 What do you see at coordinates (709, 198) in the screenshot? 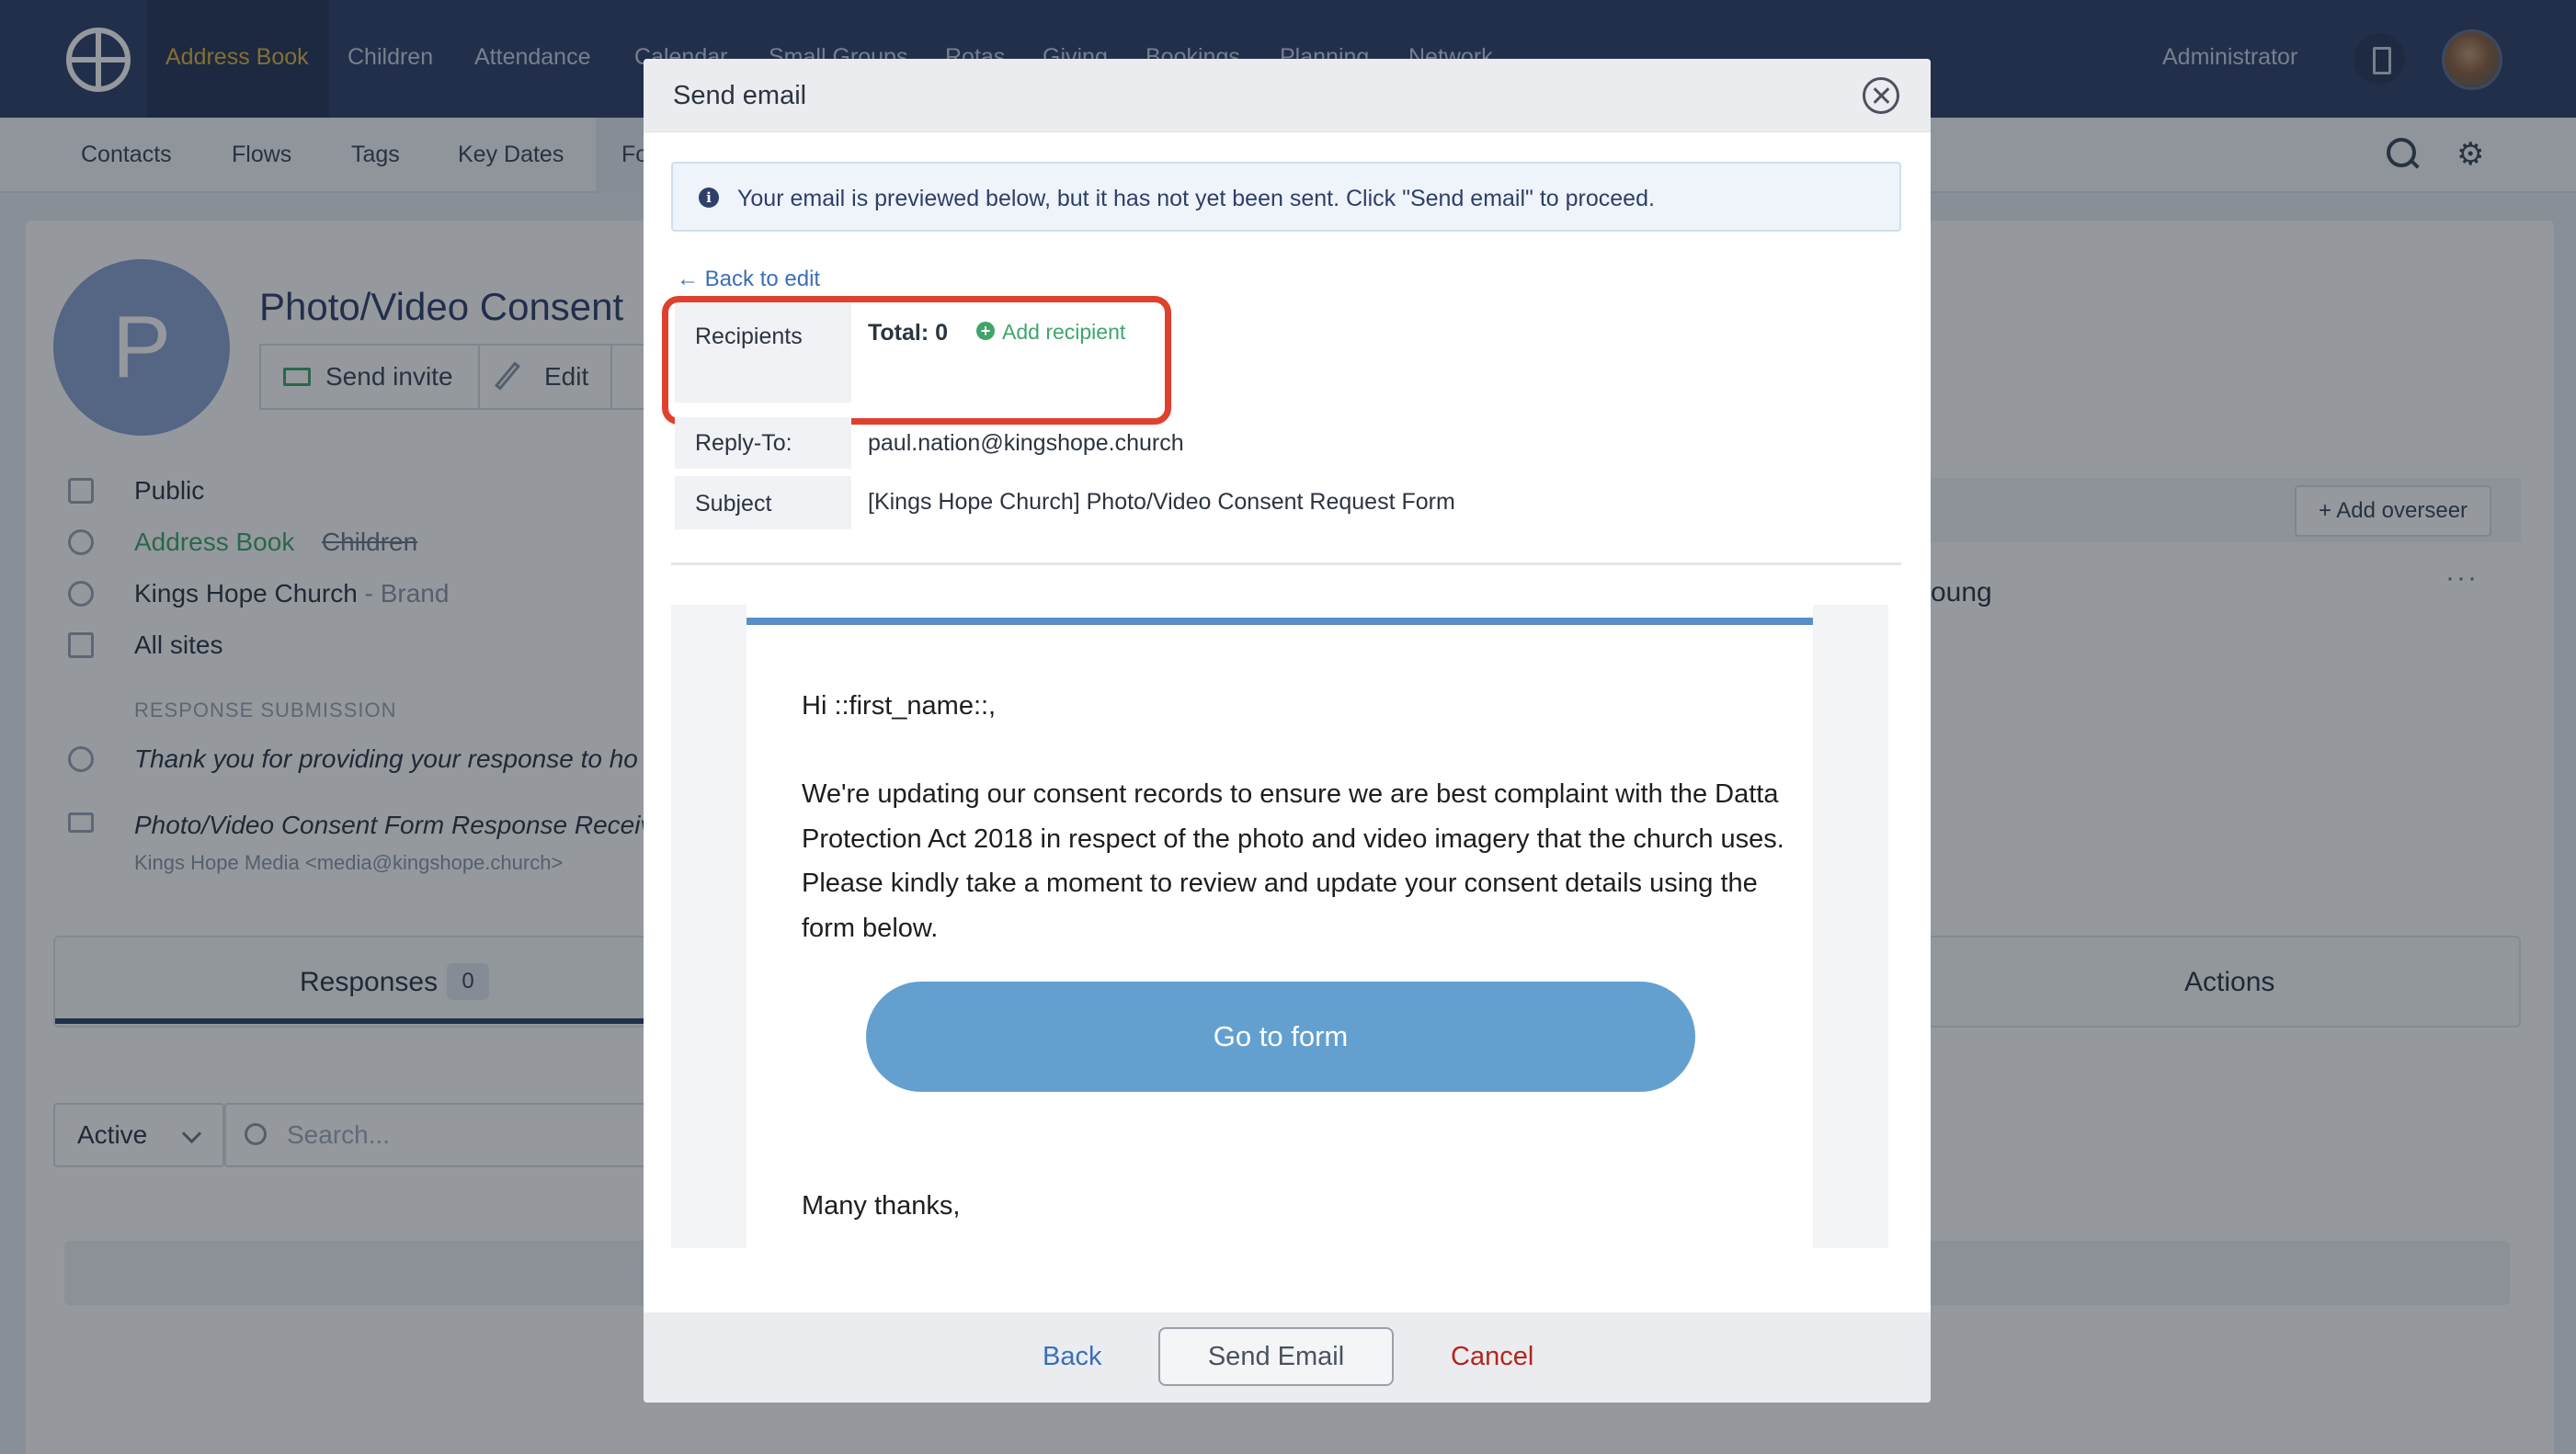
I see `info-icon: i` at bounding box center [709, 198].